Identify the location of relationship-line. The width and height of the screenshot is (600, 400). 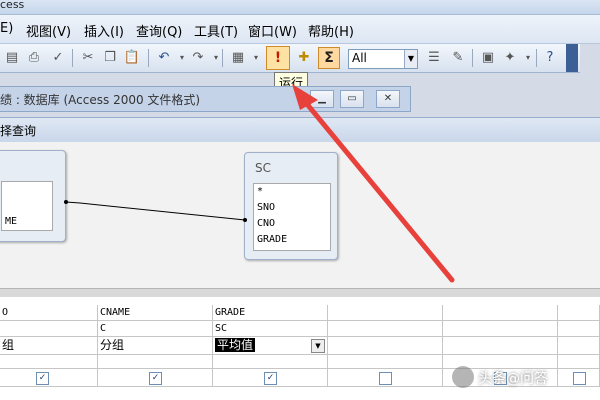
(155, 211).